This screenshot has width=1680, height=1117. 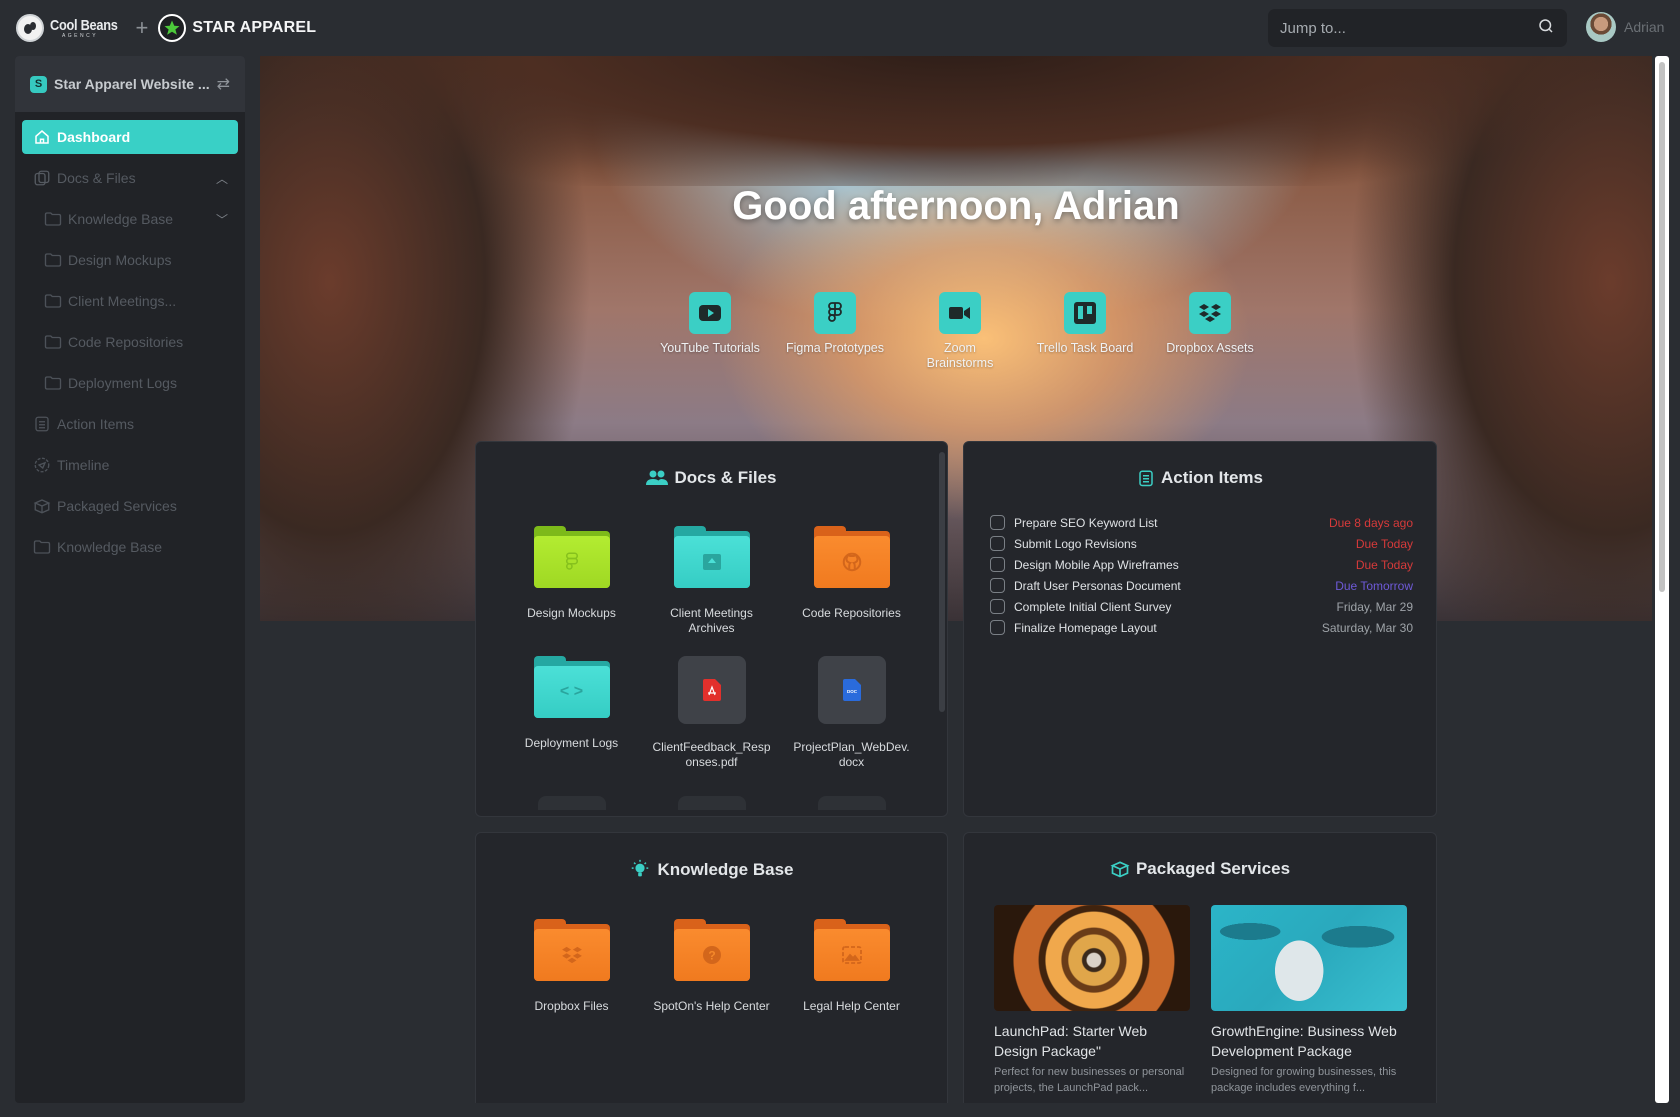 I want to click on sidebar-item-knowledge-base-sub: Knowledge Base ﹀, so click(x=135, y=219).